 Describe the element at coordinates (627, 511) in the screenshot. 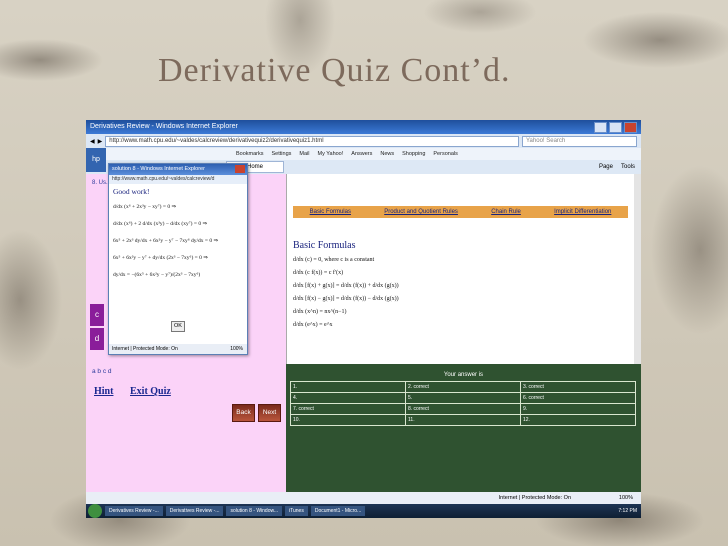

I see `clock: 7:12 PM` at that location.